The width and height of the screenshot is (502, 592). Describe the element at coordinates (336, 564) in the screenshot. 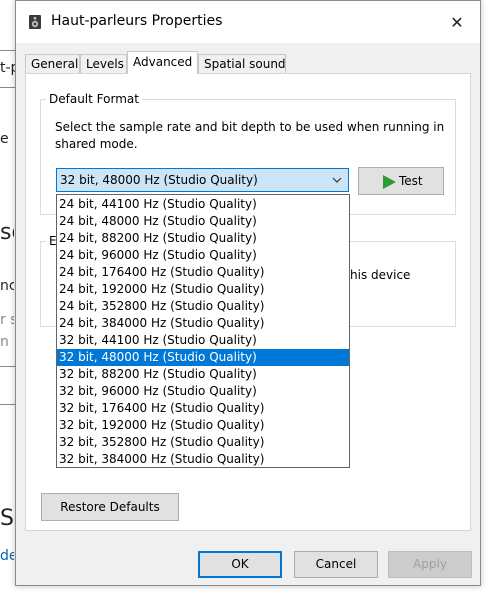

I see `cancel-button: Cancel` at that location.